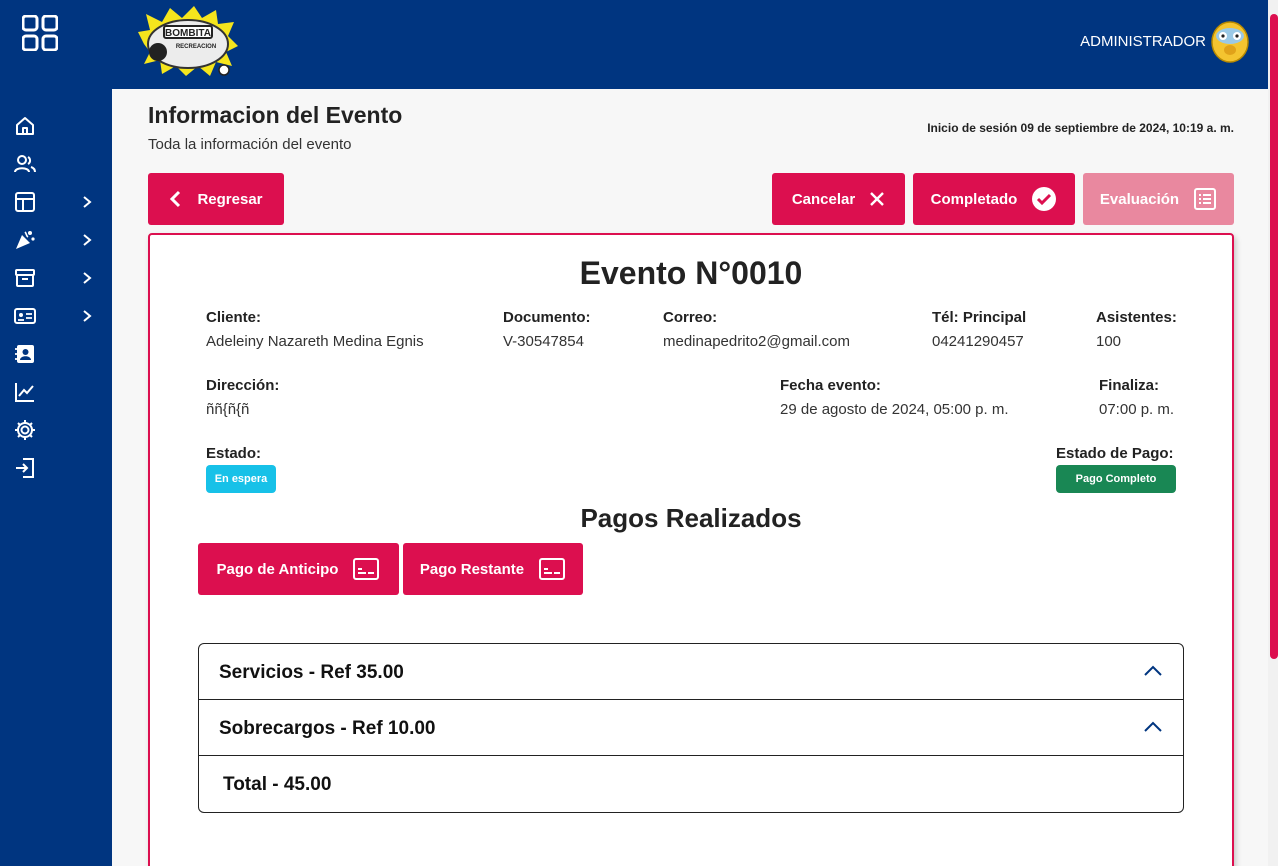  What do you see at coordinates (25, 430) in the screenshot?
I see `settings-icon` at bounding box center [25, 430].